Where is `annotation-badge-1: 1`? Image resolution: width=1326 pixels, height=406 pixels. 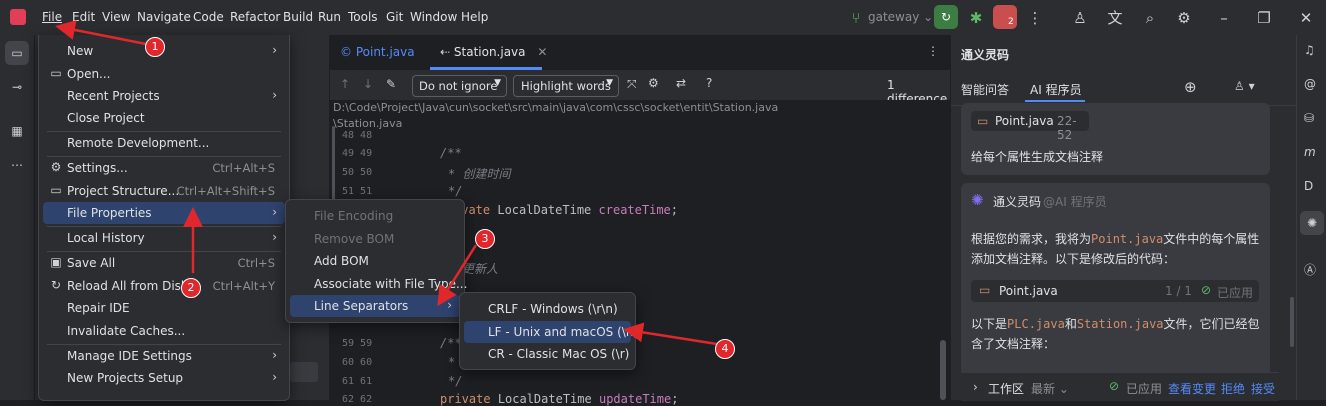
annotation-badge-1: 1 is located at coordinates (155, 47).